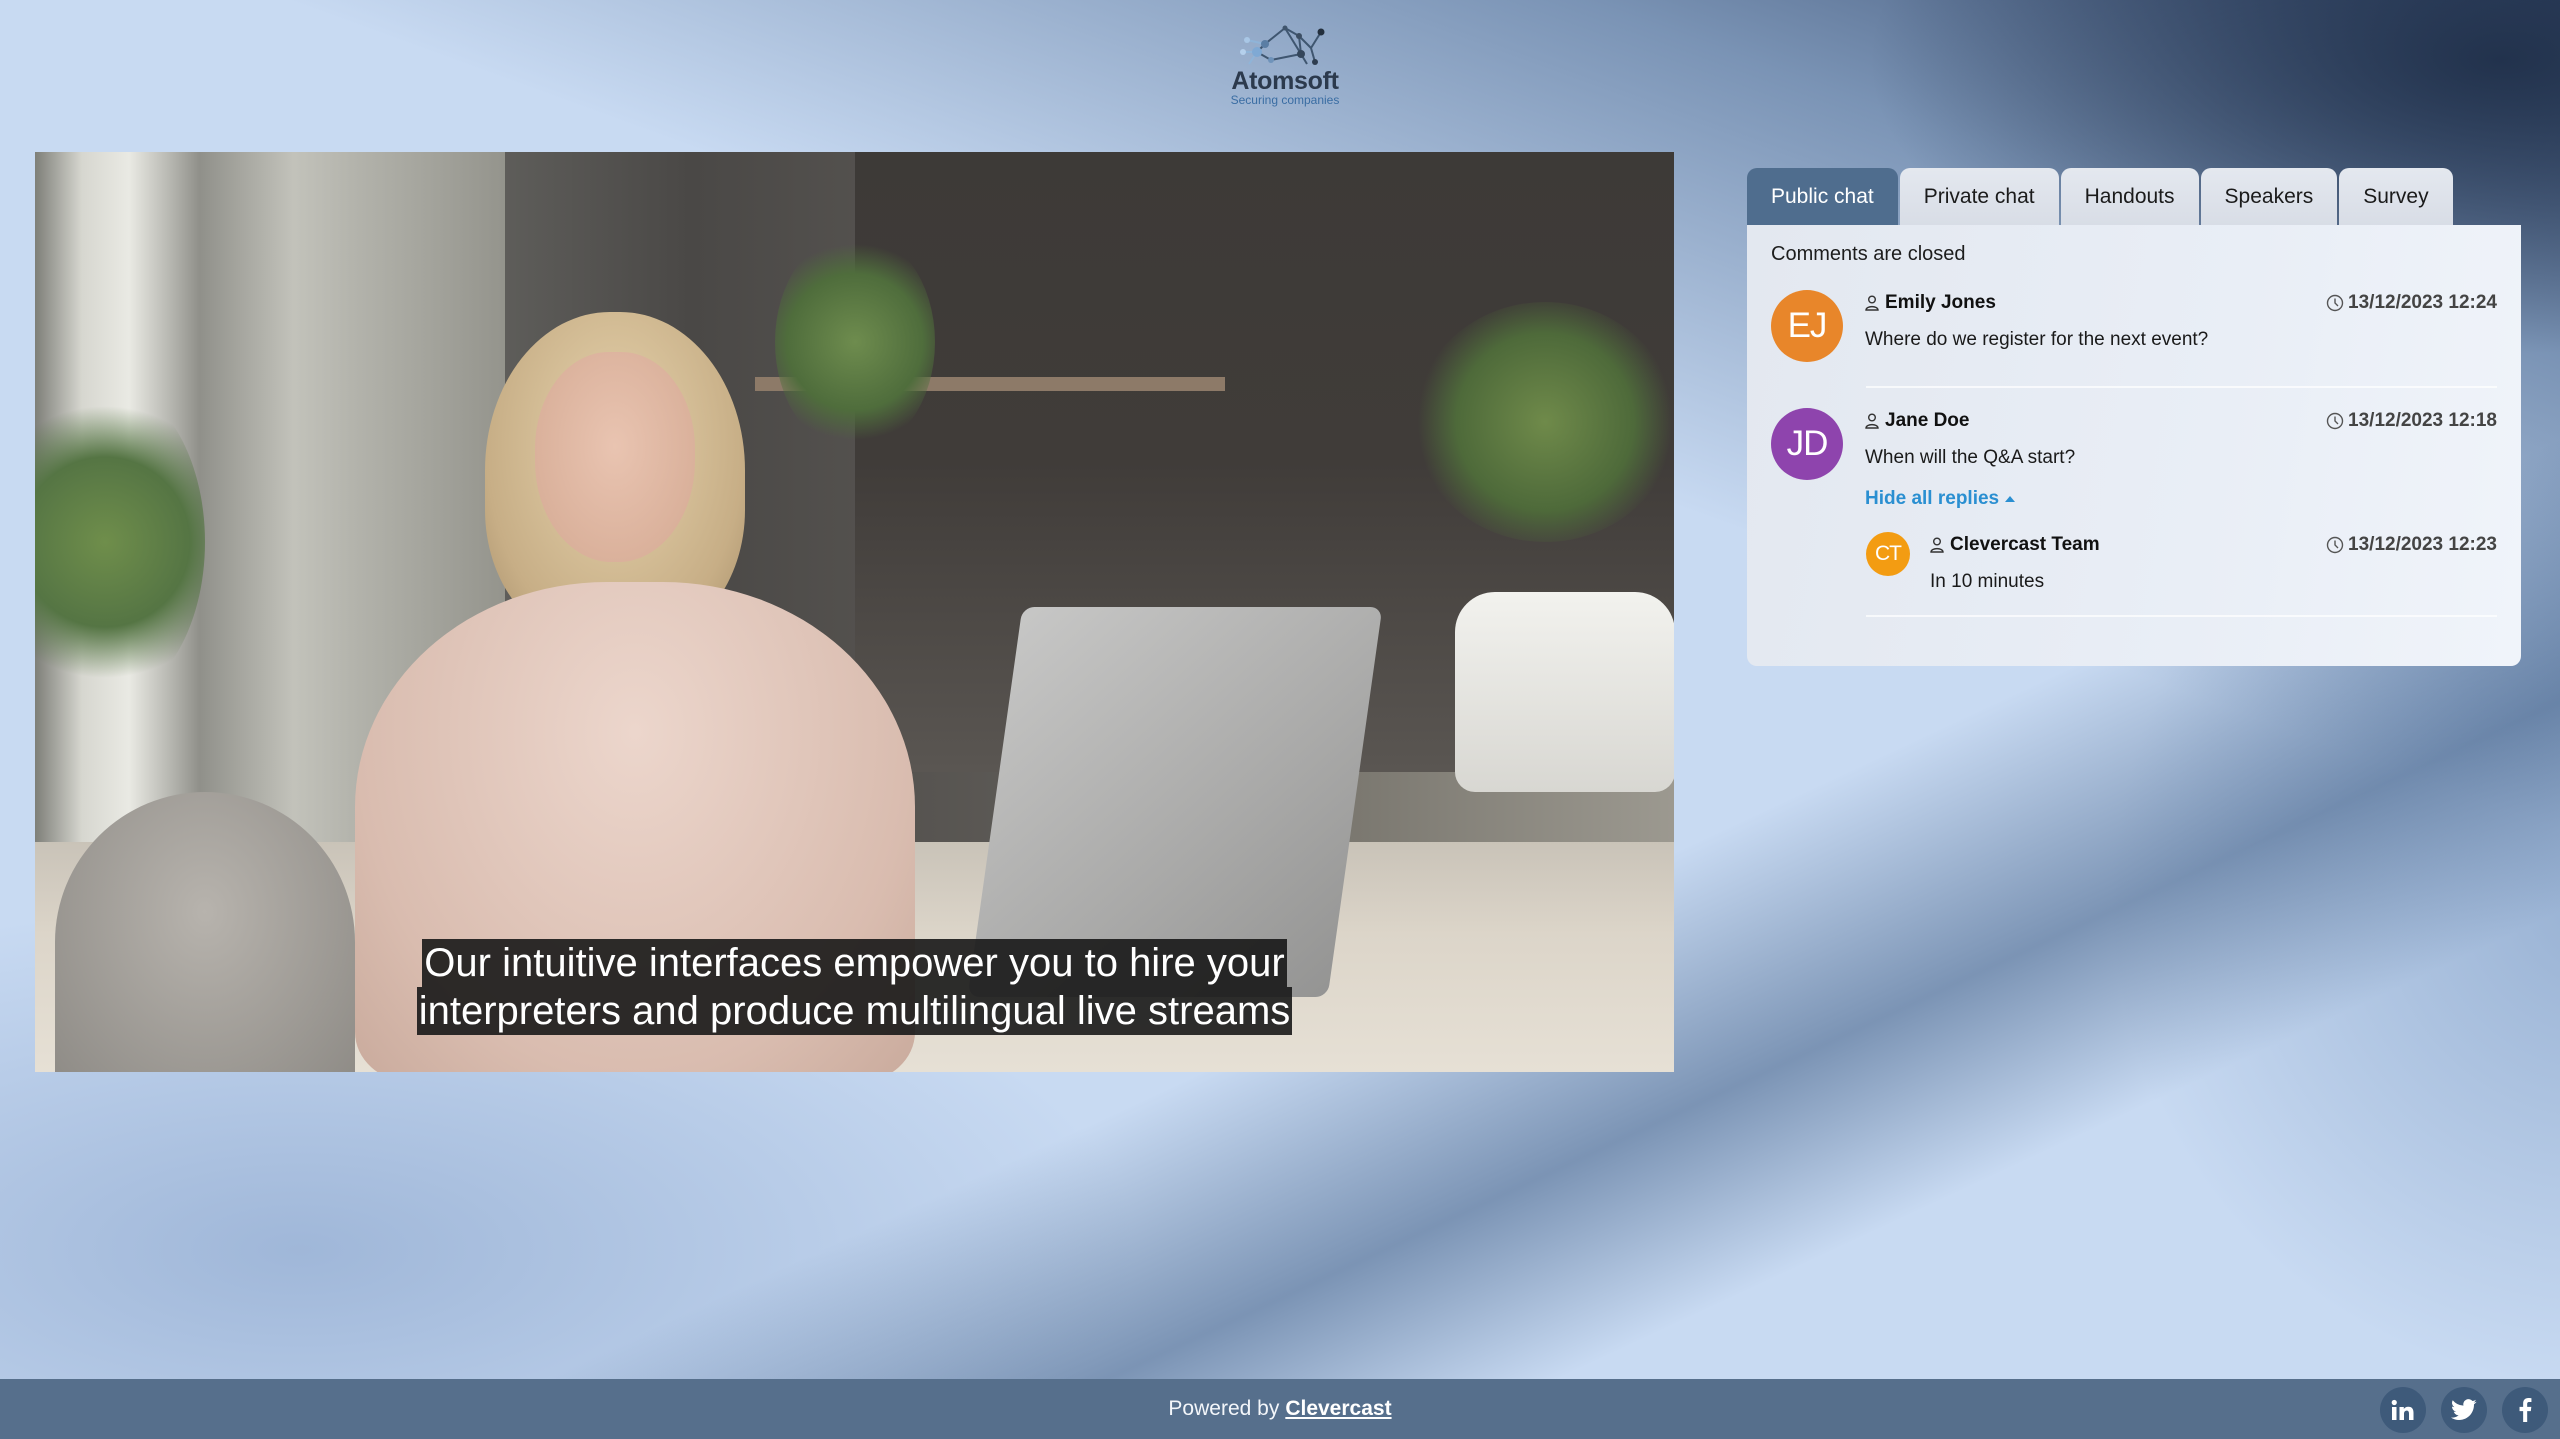  I want to click on message-author: Emily Jones, so click(1930, 303).